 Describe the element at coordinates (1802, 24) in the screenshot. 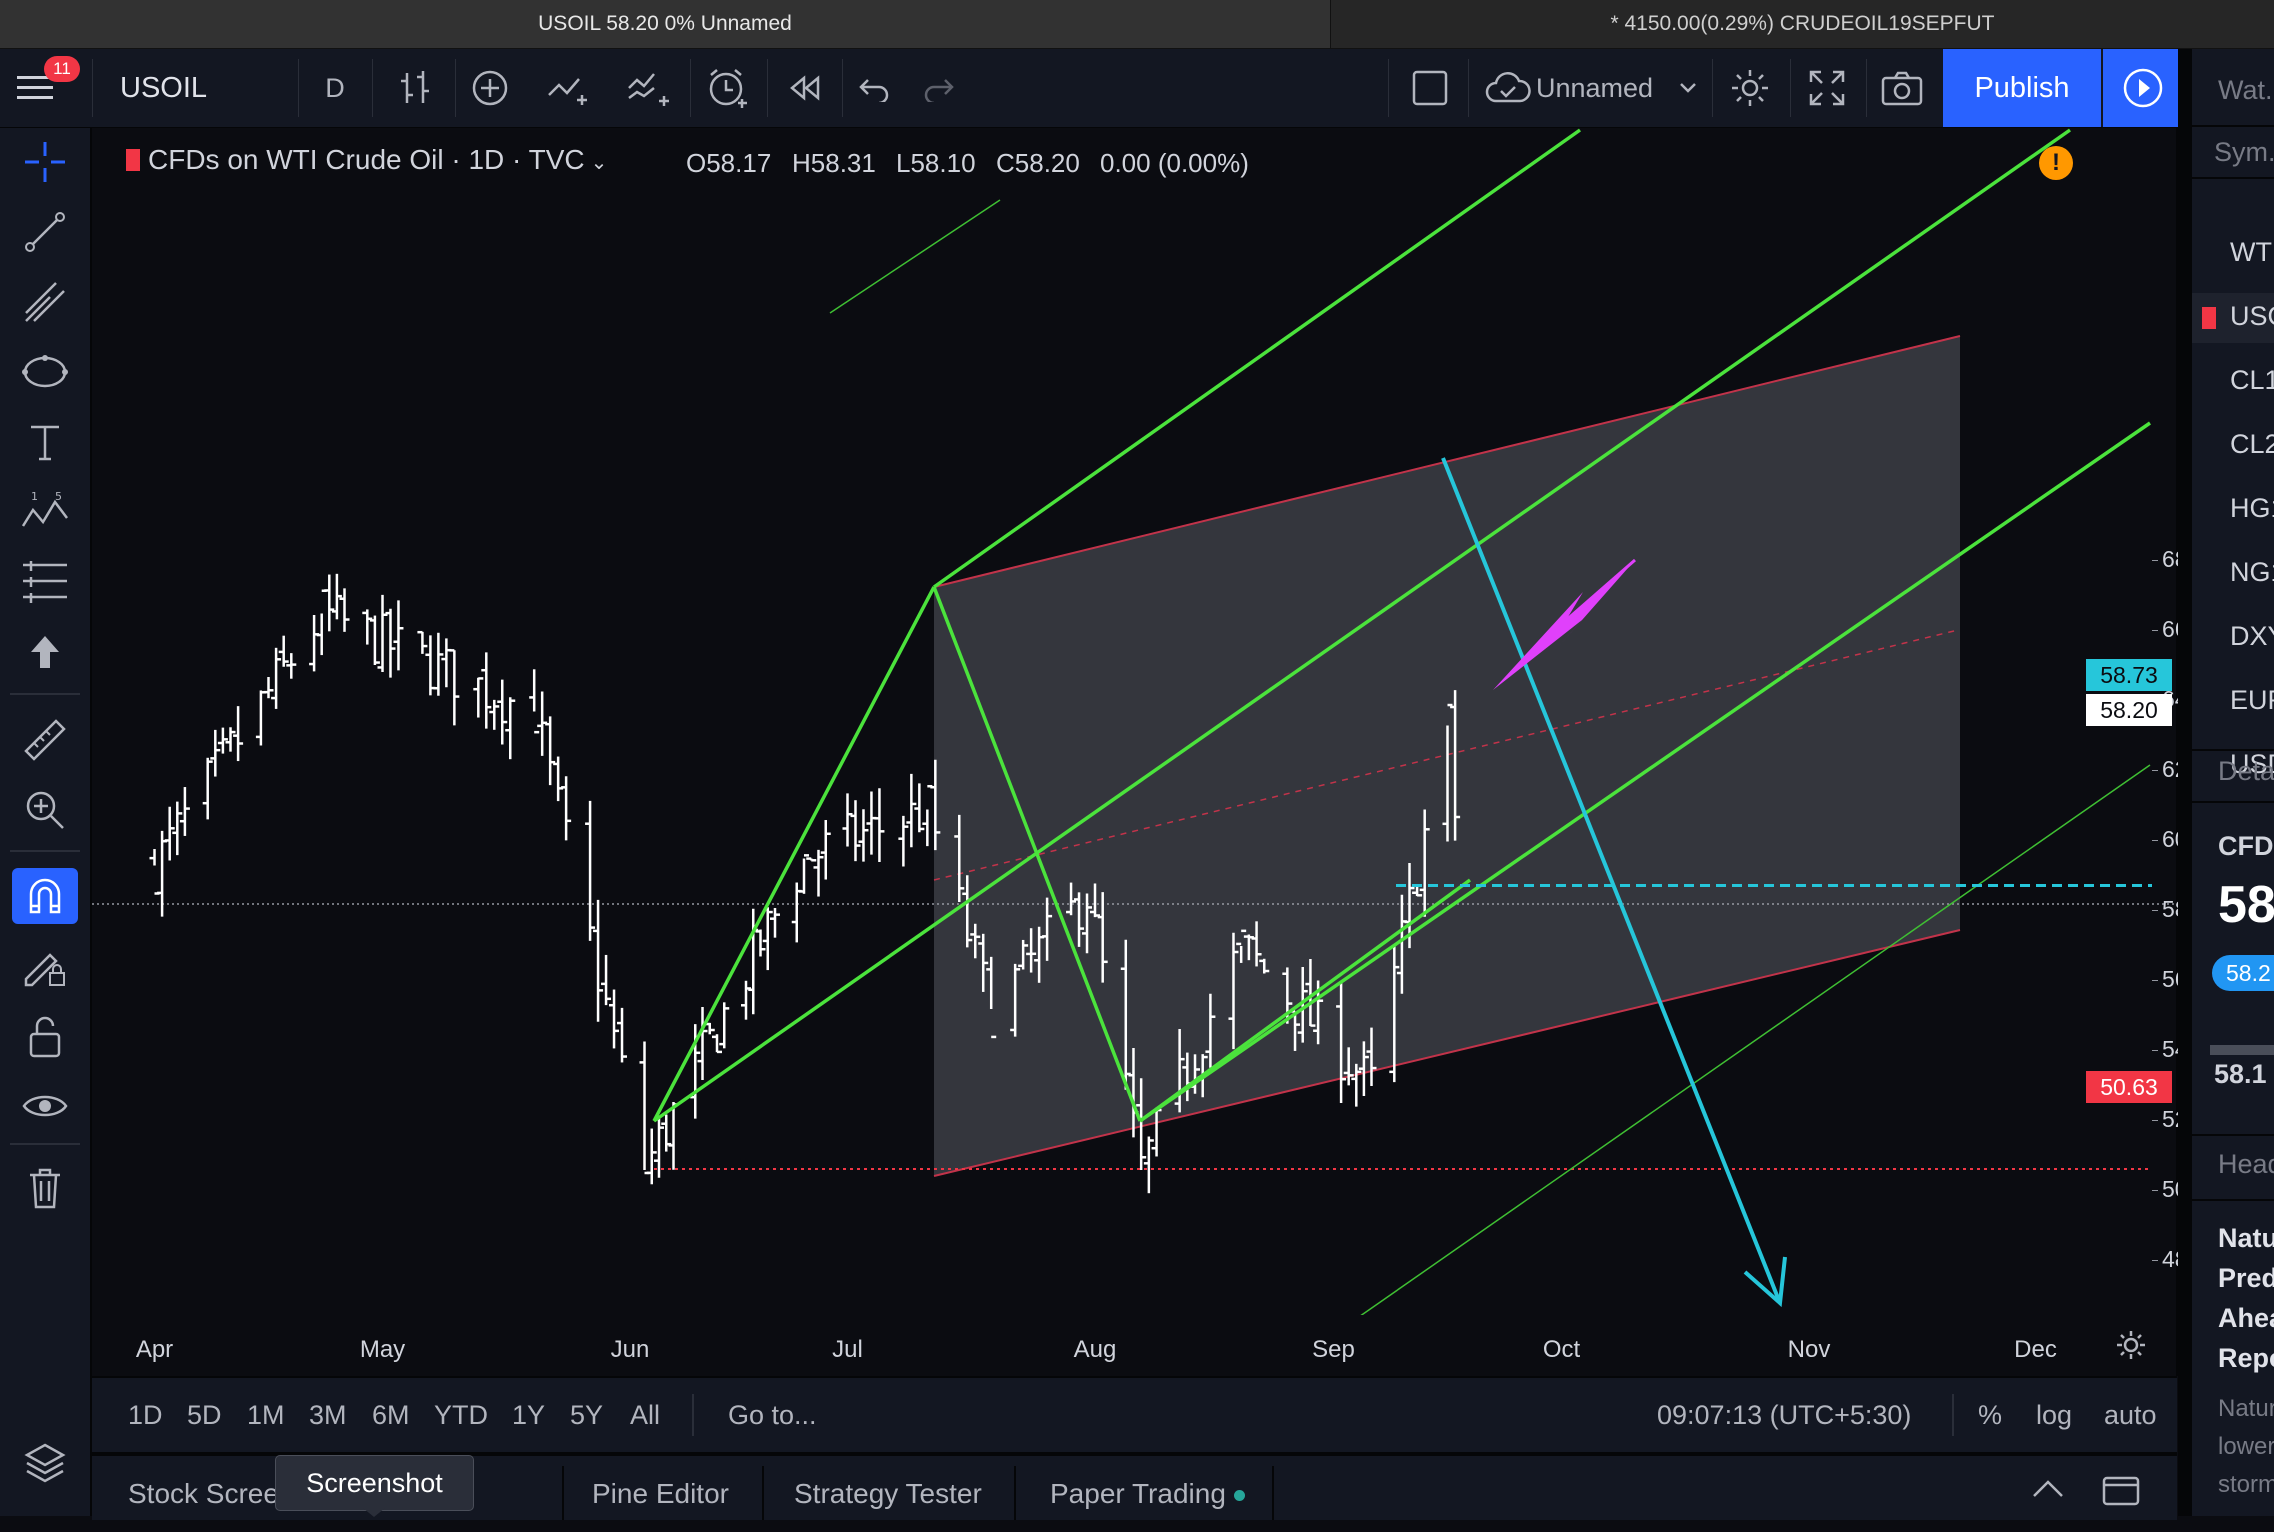

I see `browser-tab-crudeoil: * 4150.00(0.29%) CRUDEOIL19SEPFUT` at that location.